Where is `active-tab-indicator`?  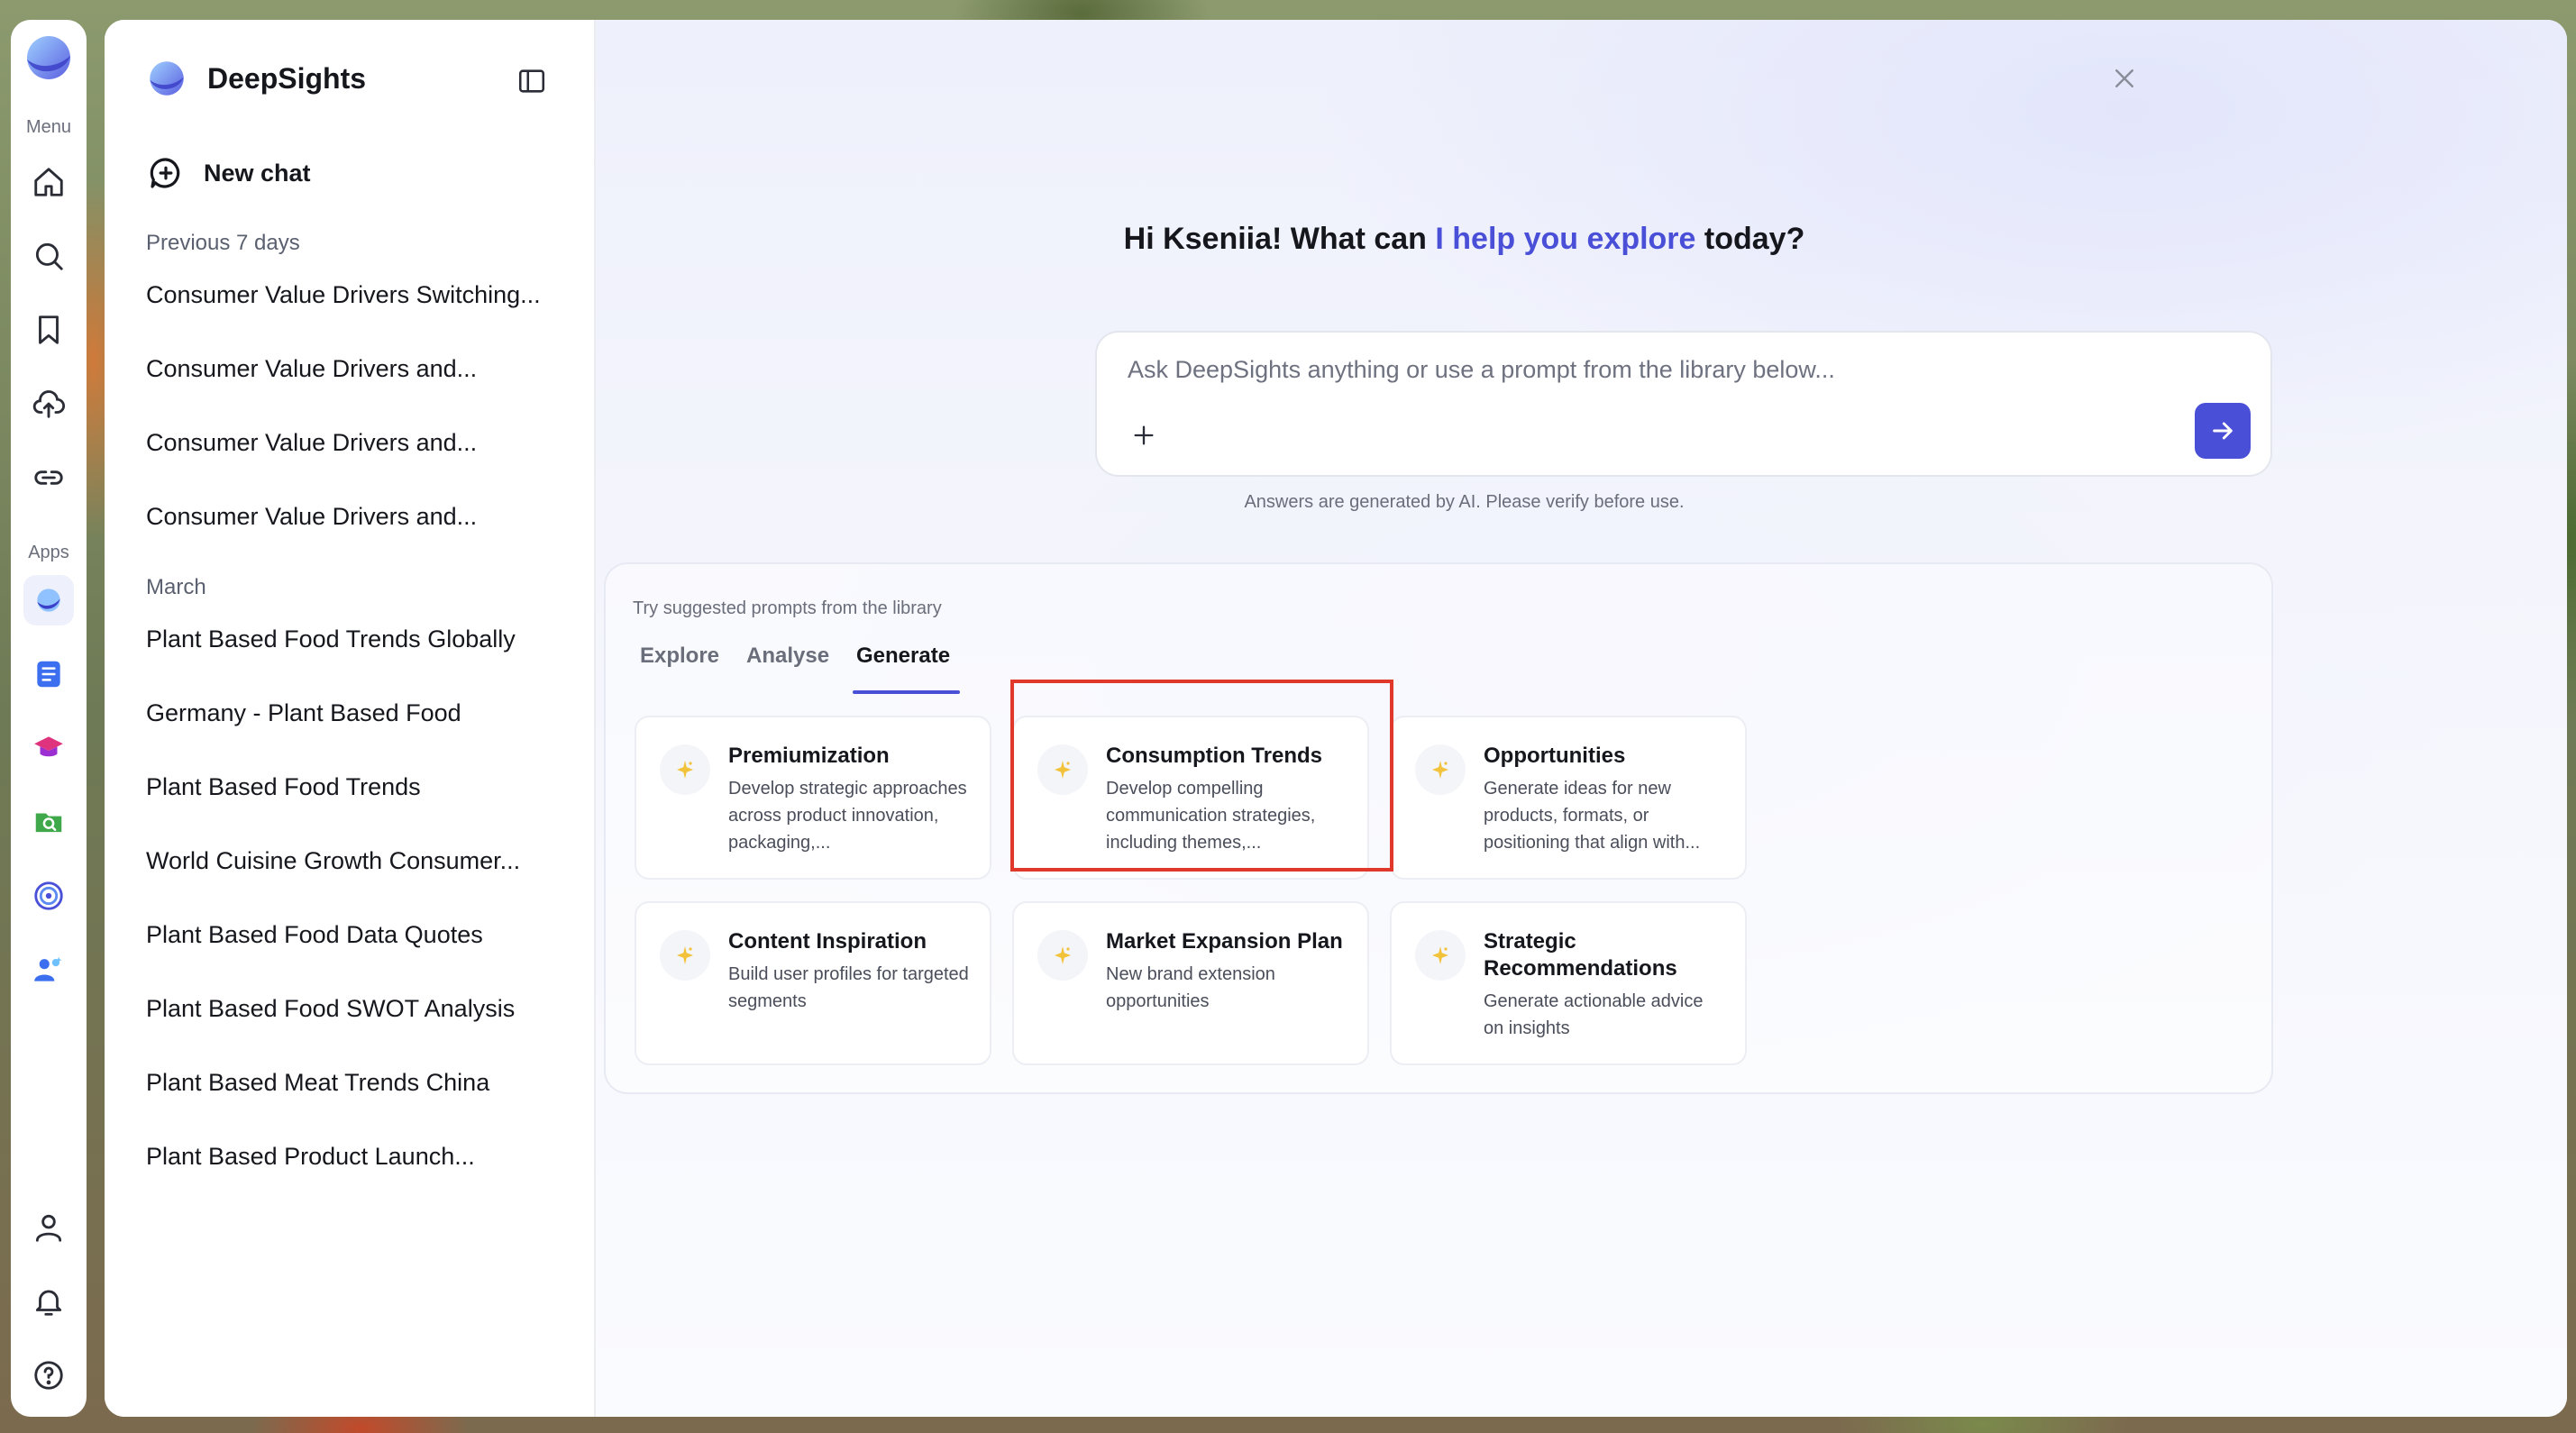 active-tab-indicator is located at coordinates (906, 692).